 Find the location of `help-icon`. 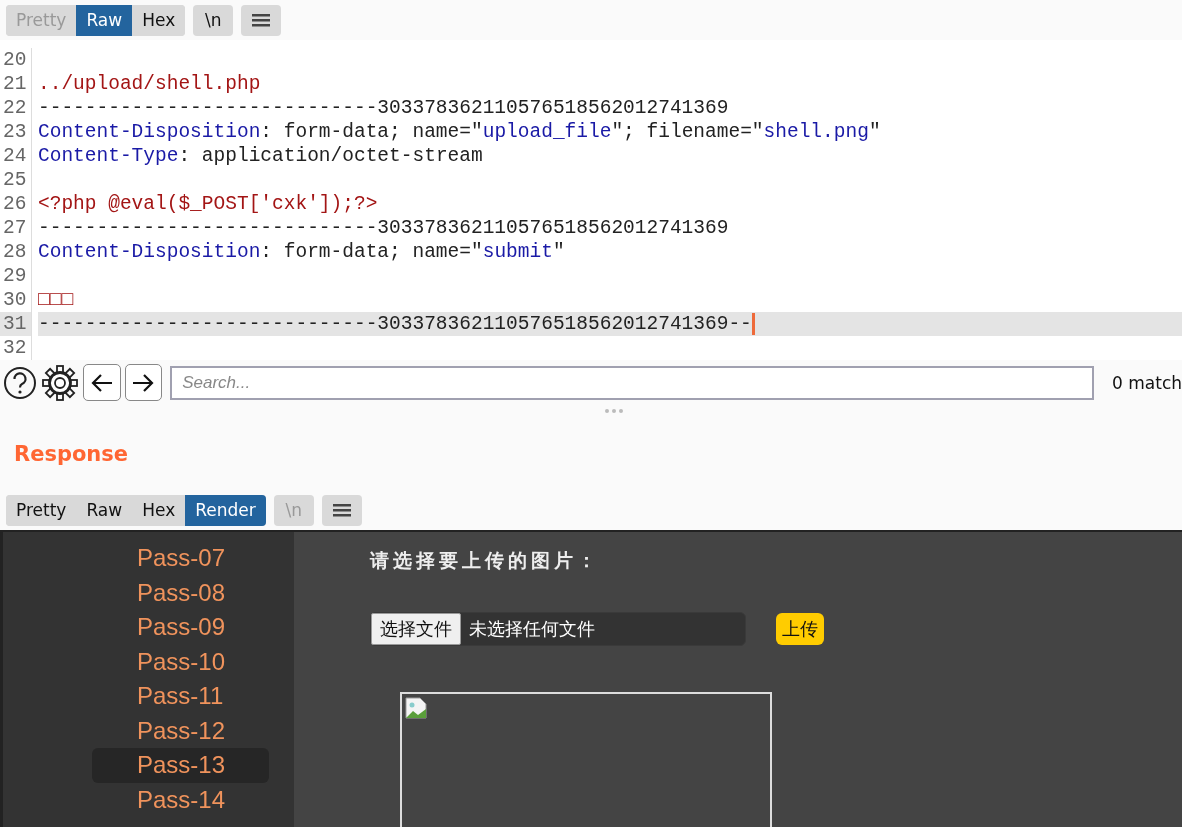

help-icon is located at coordinates (20, 382).